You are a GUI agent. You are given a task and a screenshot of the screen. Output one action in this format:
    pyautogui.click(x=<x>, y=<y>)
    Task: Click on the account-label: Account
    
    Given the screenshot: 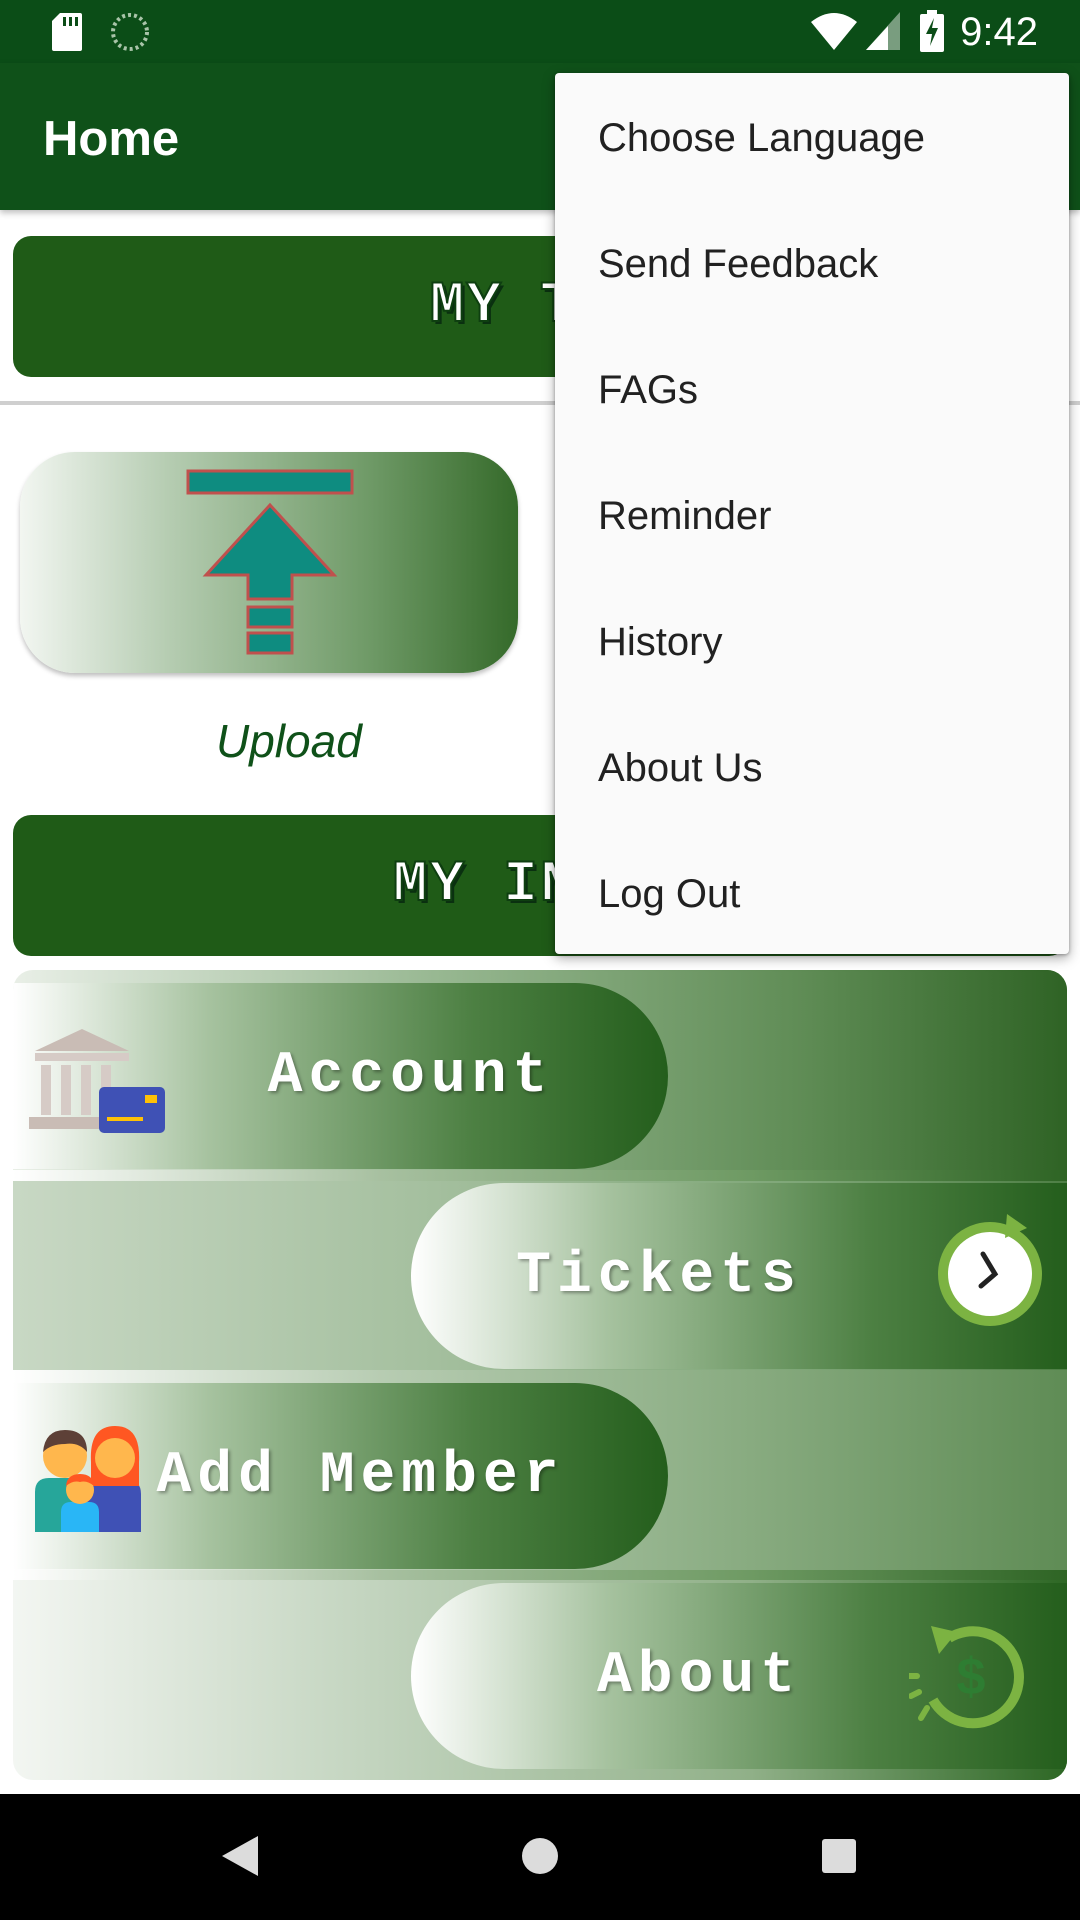 What is the action you would take?
    pyautogui.click(x=410, y=1076)
    